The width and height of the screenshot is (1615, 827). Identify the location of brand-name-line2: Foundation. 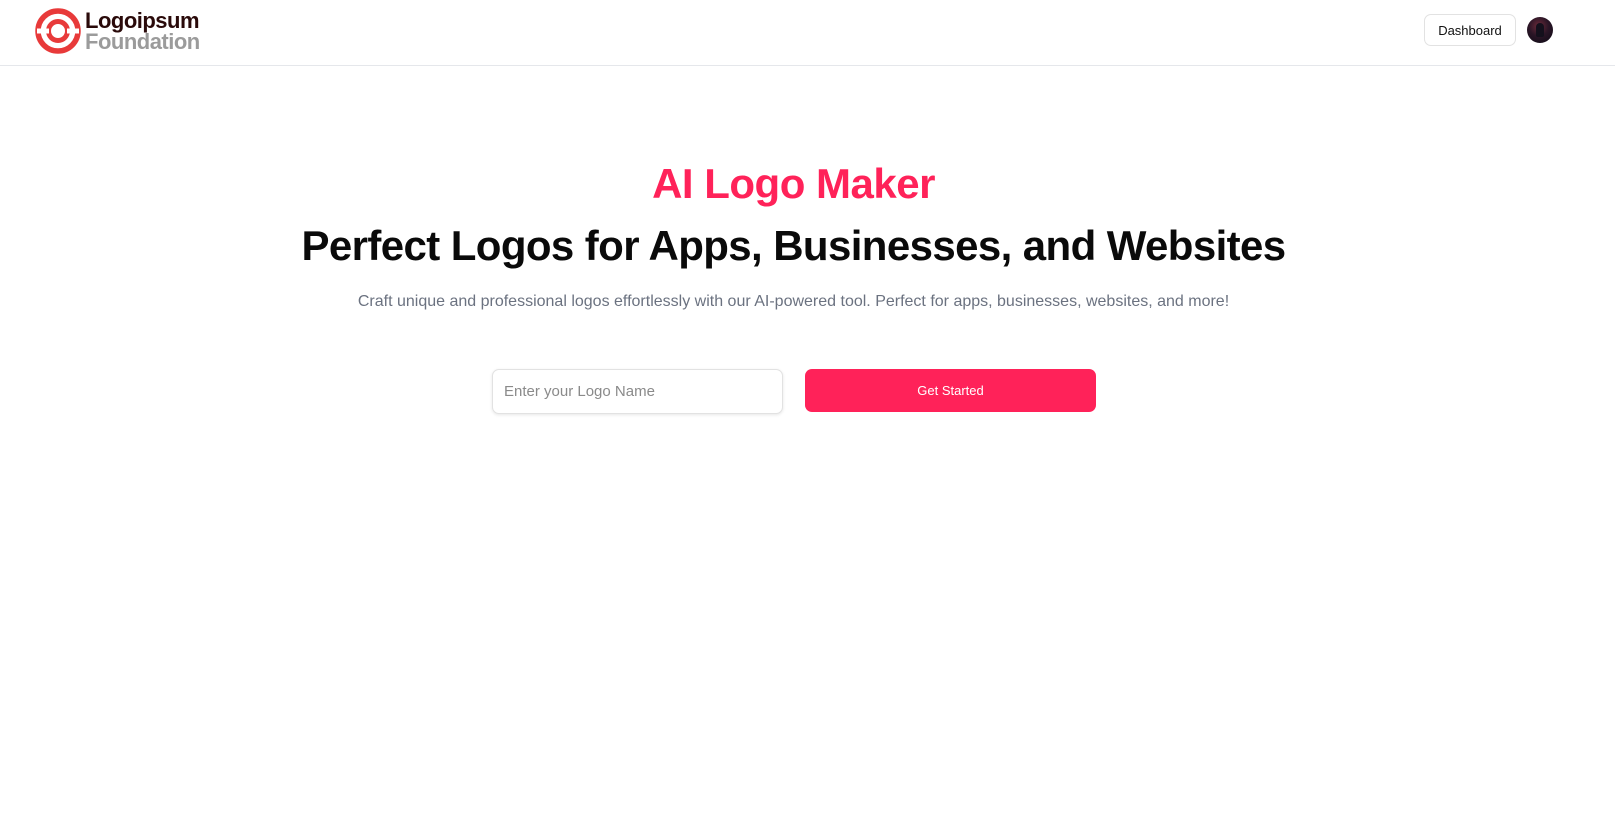
(142, 41).